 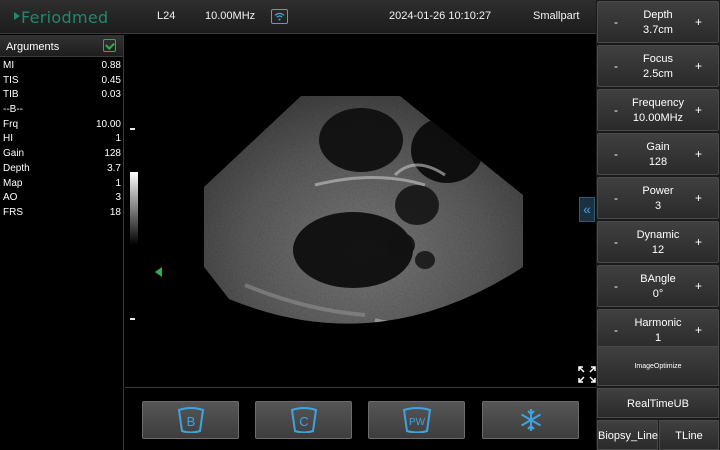 What do you see at coordinates (13, 110) in the screenshot?
I see `arg-label: --B--` at bounding box center [13, 110].